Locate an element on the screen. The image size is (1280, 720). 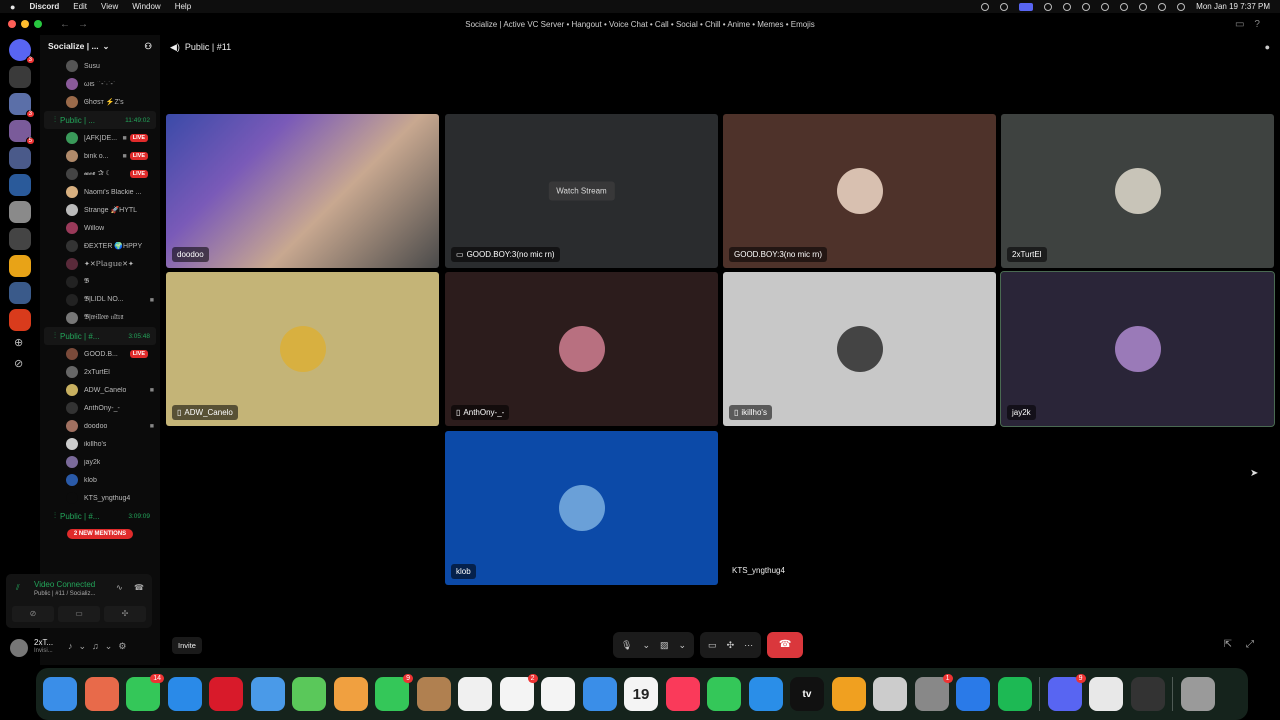
signal-icon: ⫽ is located at coordinates (18, 588).